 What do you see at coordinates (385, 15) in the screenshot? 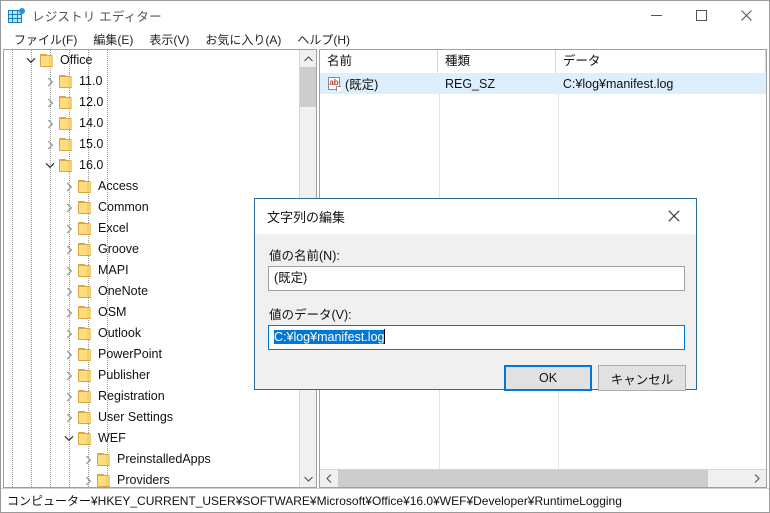
I see `title-bar: レジストリ エディター` at bounding box center [385, 15].